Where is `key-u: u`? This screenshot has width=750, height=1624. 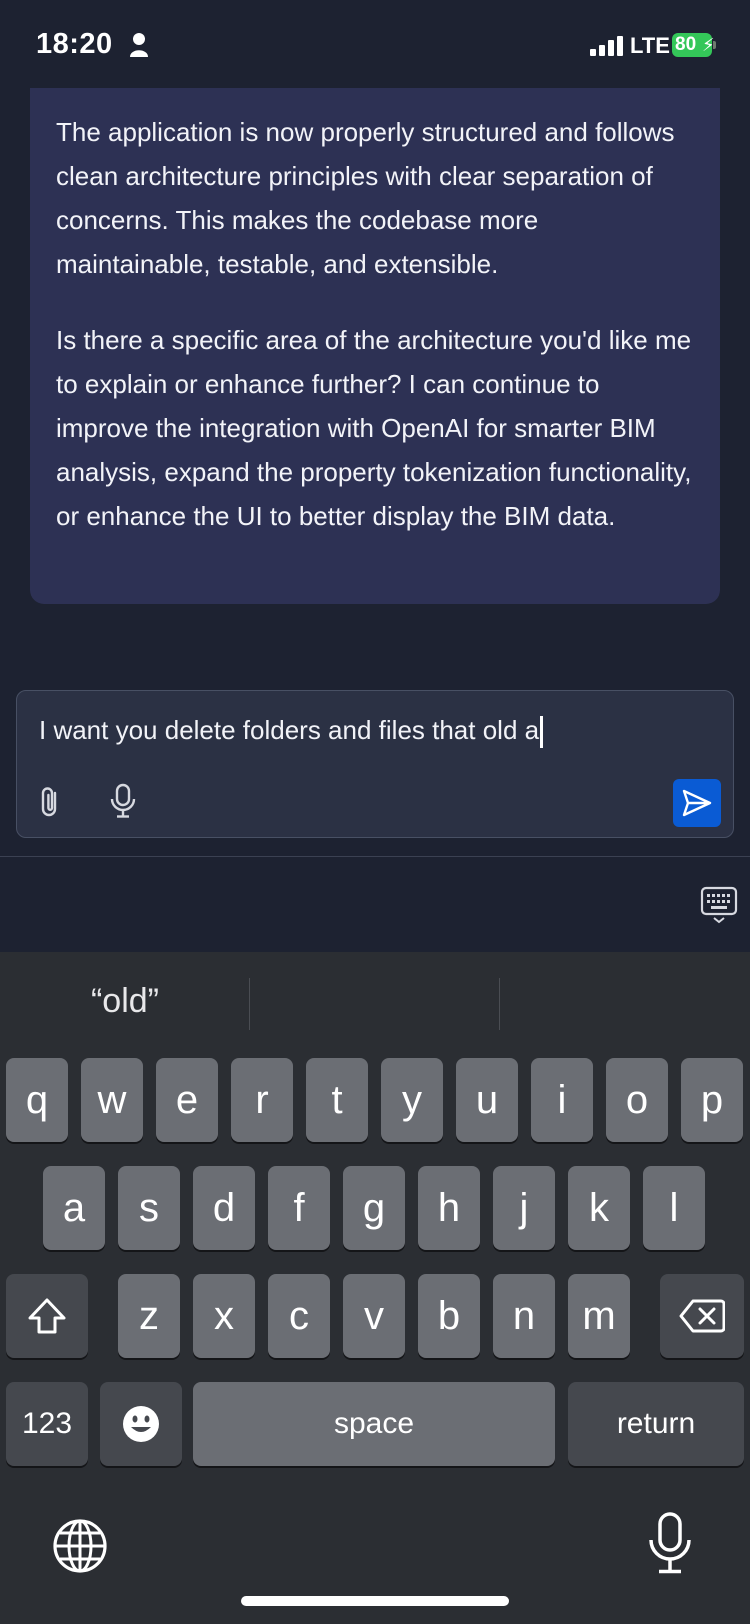
key-u: u is located at coordinates (487, 1100).